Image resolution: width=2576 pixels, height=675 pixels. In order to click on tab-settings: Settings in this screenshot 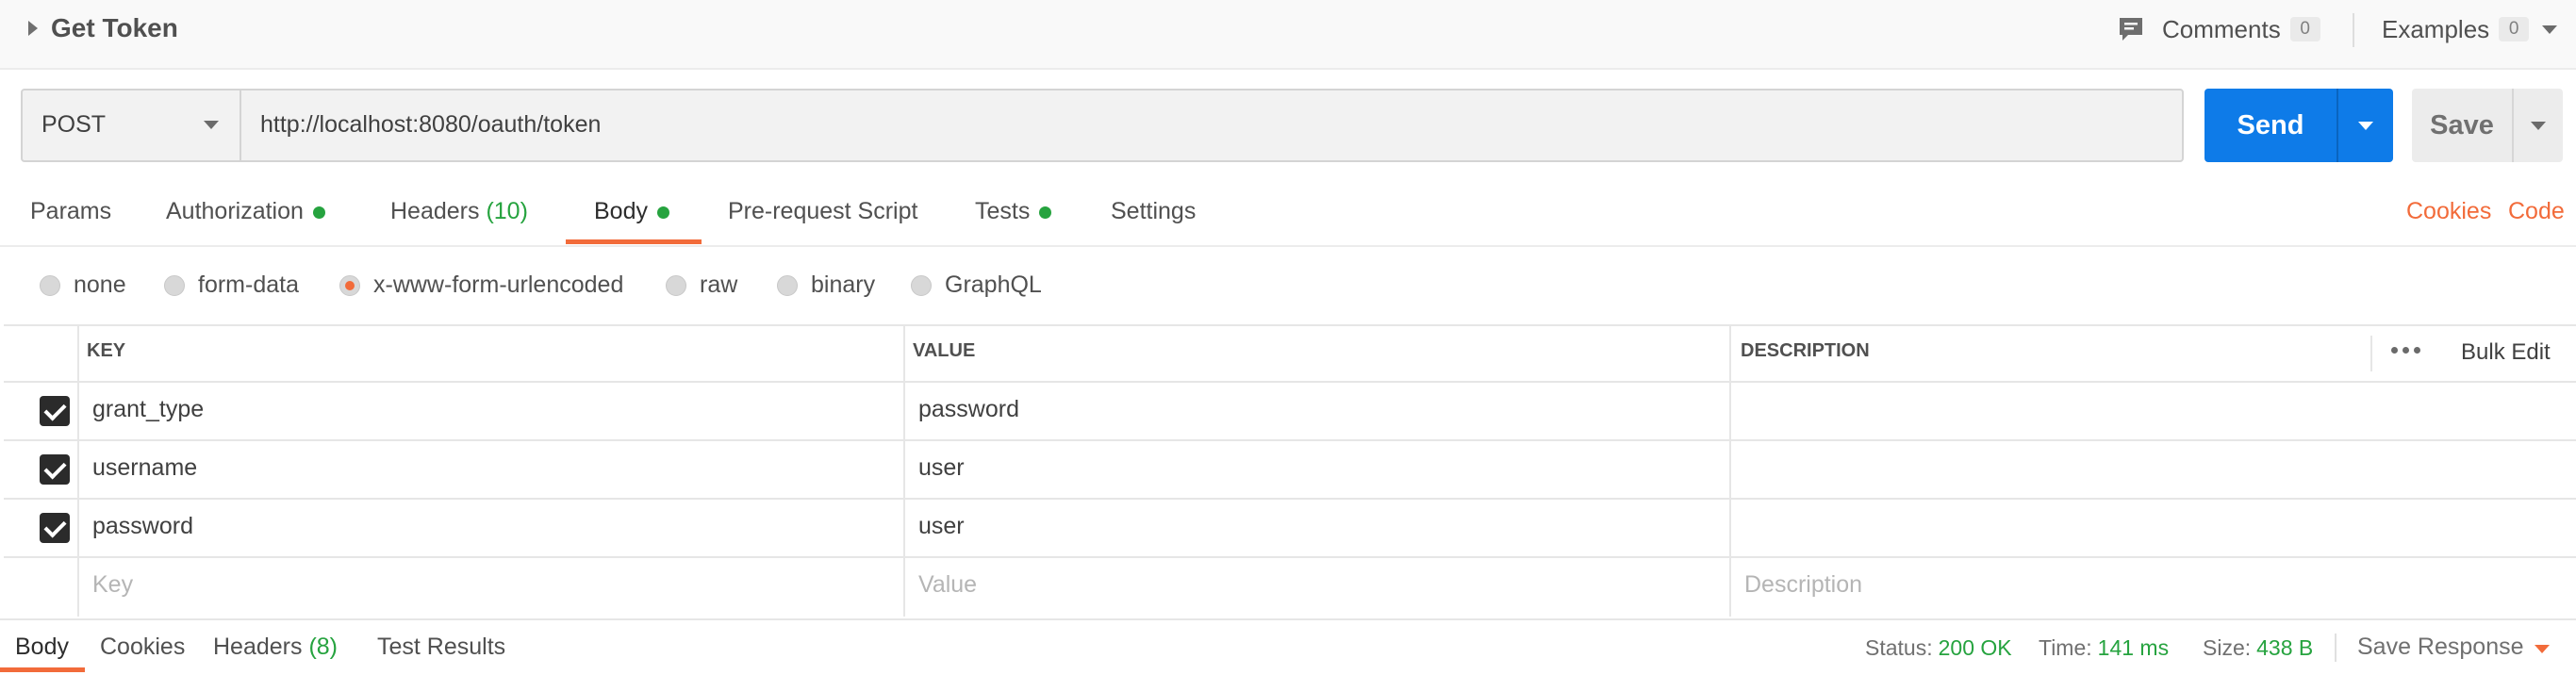, I will do `click(1153, 211)`.